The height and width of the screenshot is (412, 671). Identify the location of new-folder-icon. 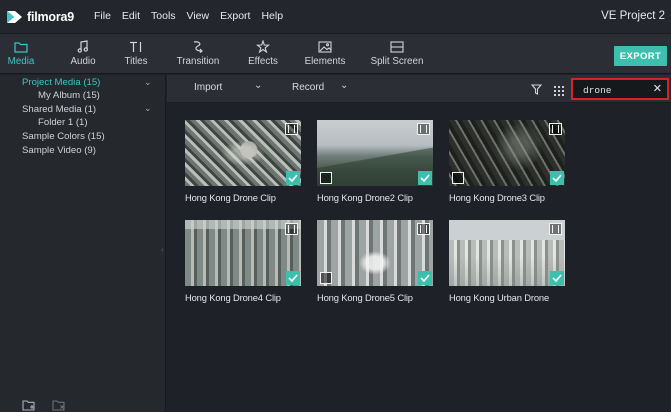
(29, 405).